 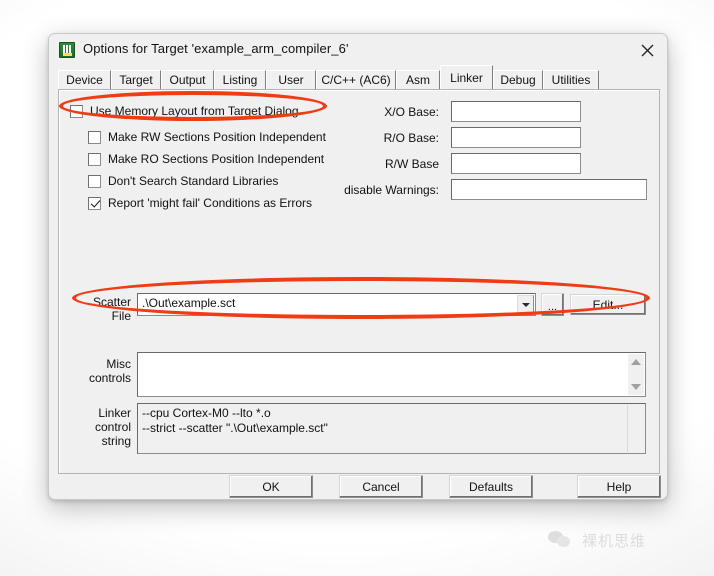 What do you see at coordinates (636, 387) in the screenshot?
I see `scroll-down-icon` at bounding box center [636, 387].